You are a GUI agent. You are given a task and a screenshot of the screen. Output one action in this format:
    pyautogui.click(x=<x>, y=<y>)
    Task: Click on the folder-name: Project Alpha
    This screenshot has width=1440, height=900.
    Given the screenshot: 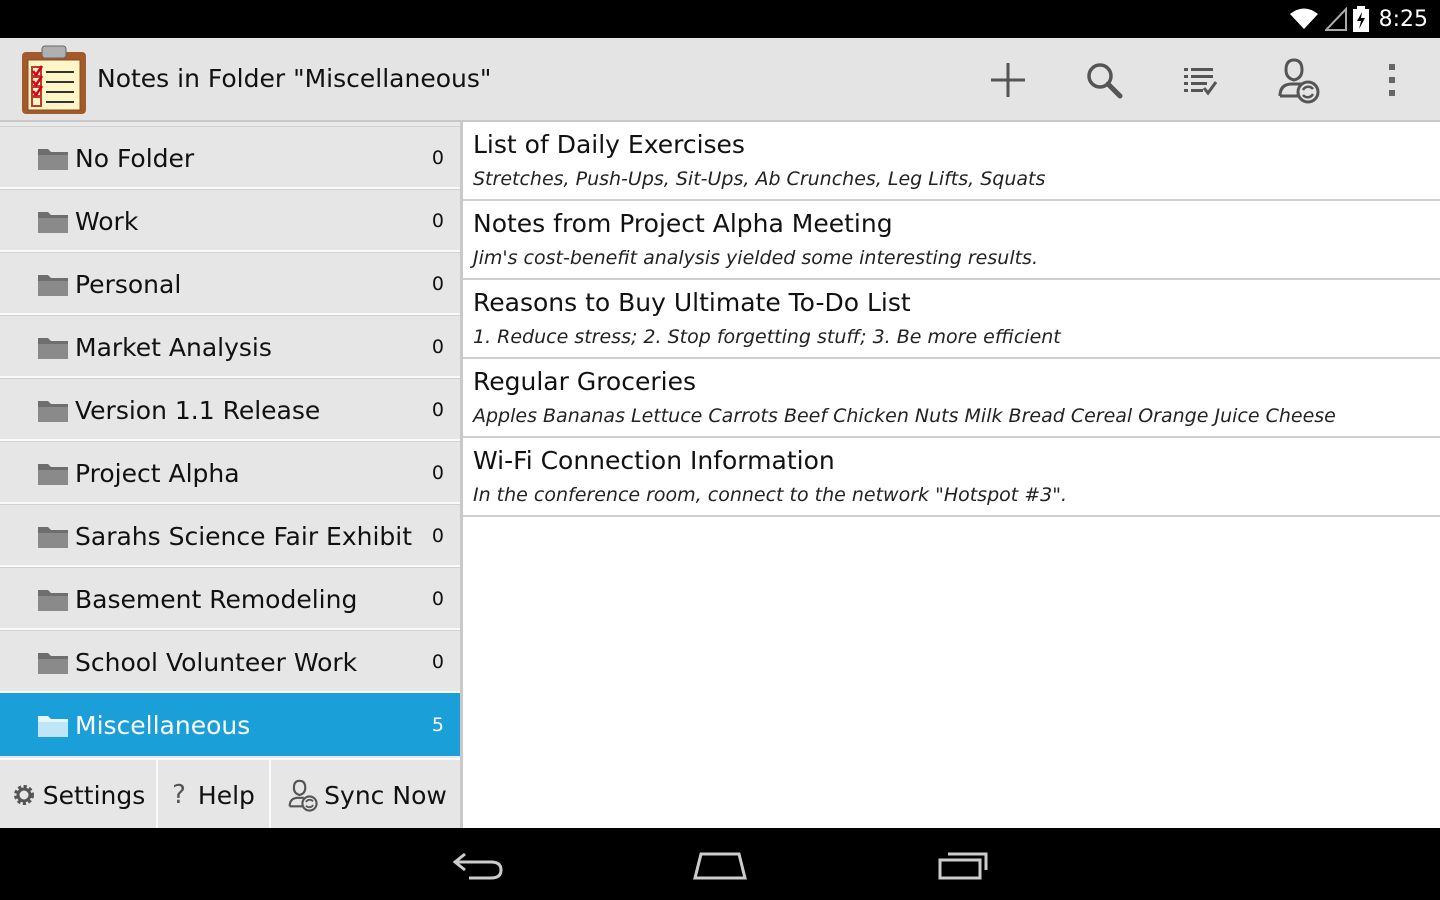 What is the action you would take?
    pyautogui.click(x=157, y=473)
    